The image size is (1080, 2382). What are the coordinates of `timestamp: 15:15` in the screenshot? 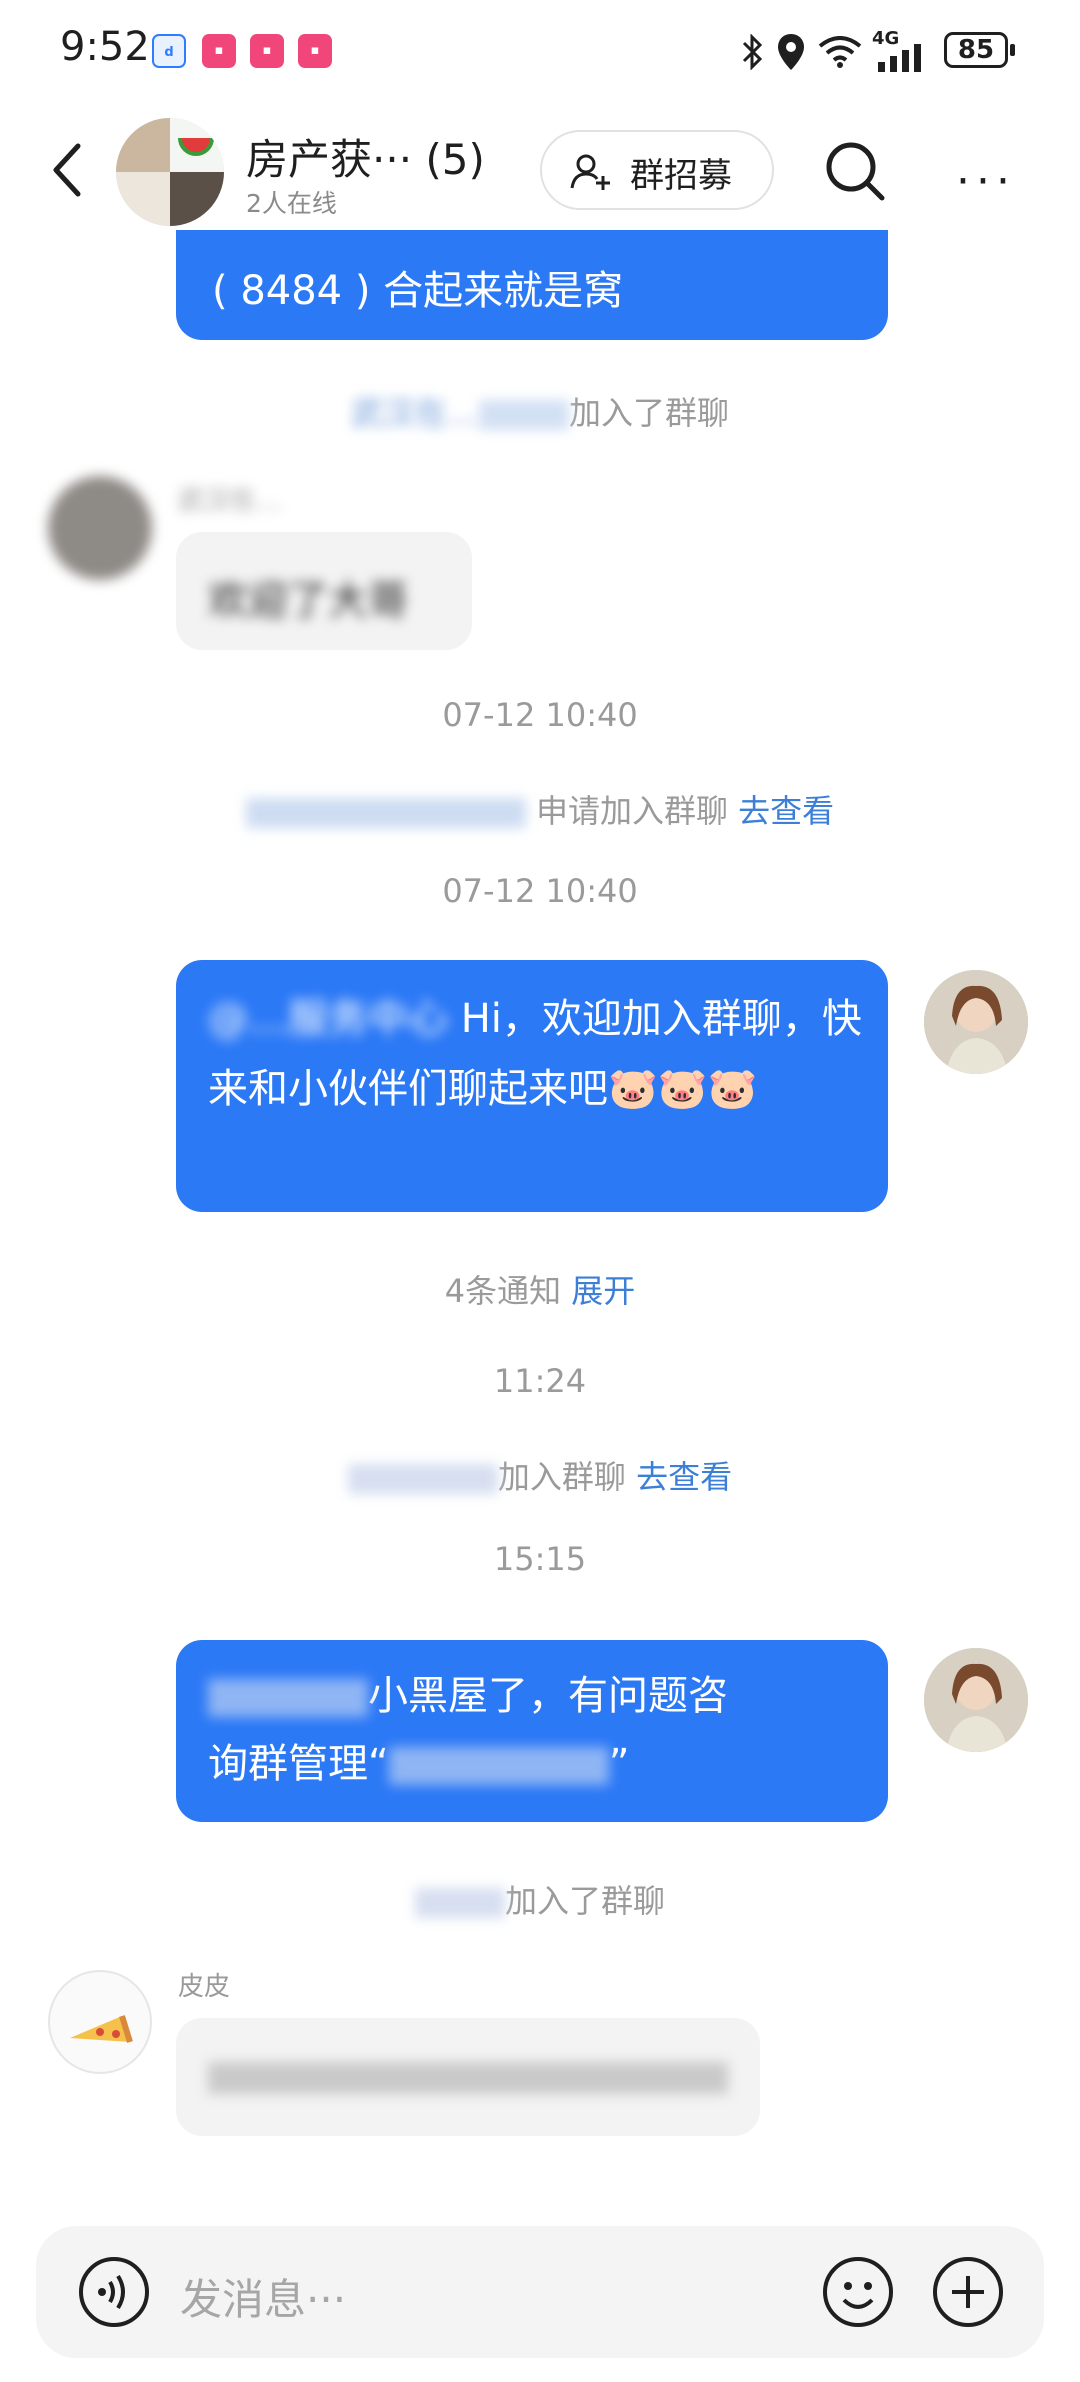 It's located at (540, 1559).